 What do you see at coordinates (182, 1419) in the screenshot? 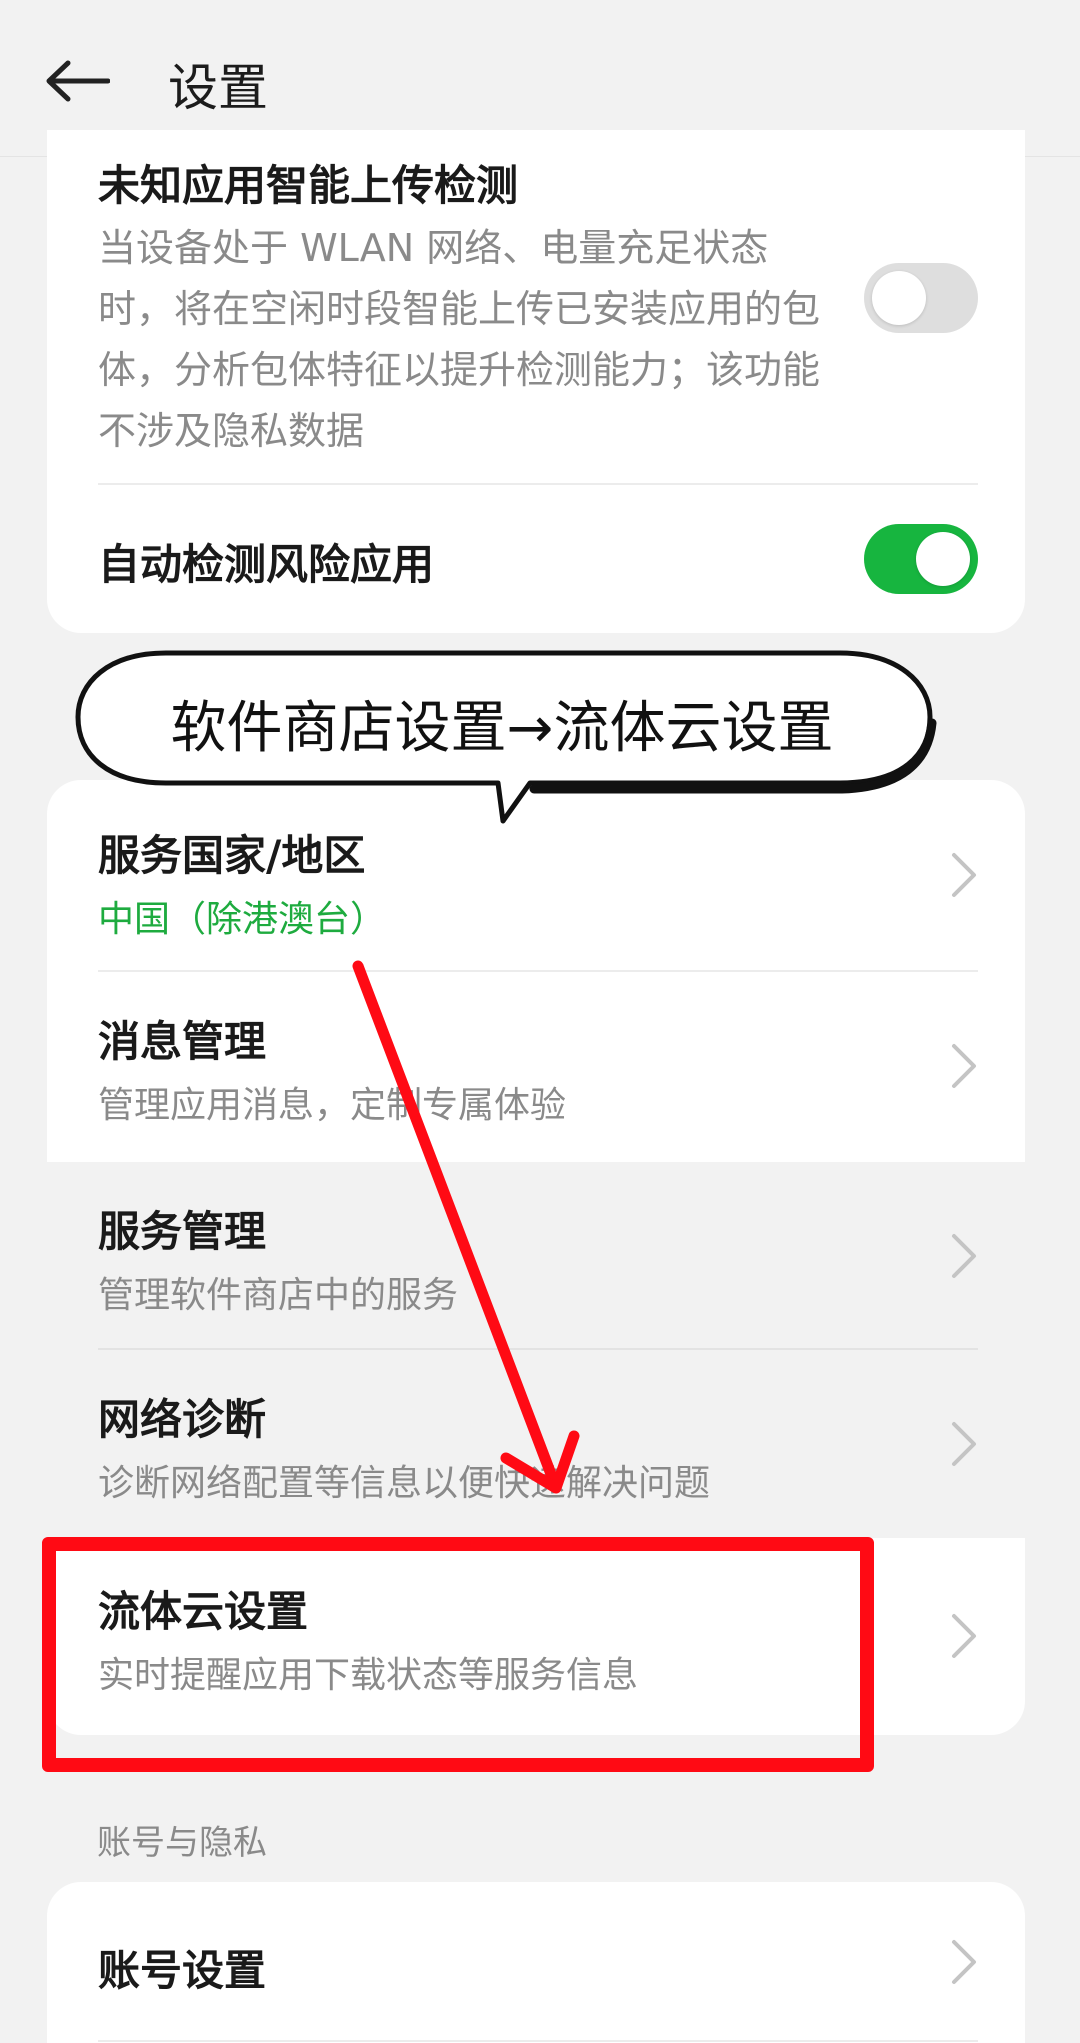
I see `network-diagnosis-title: 网络诊断` at bounding box center [182, 1419].